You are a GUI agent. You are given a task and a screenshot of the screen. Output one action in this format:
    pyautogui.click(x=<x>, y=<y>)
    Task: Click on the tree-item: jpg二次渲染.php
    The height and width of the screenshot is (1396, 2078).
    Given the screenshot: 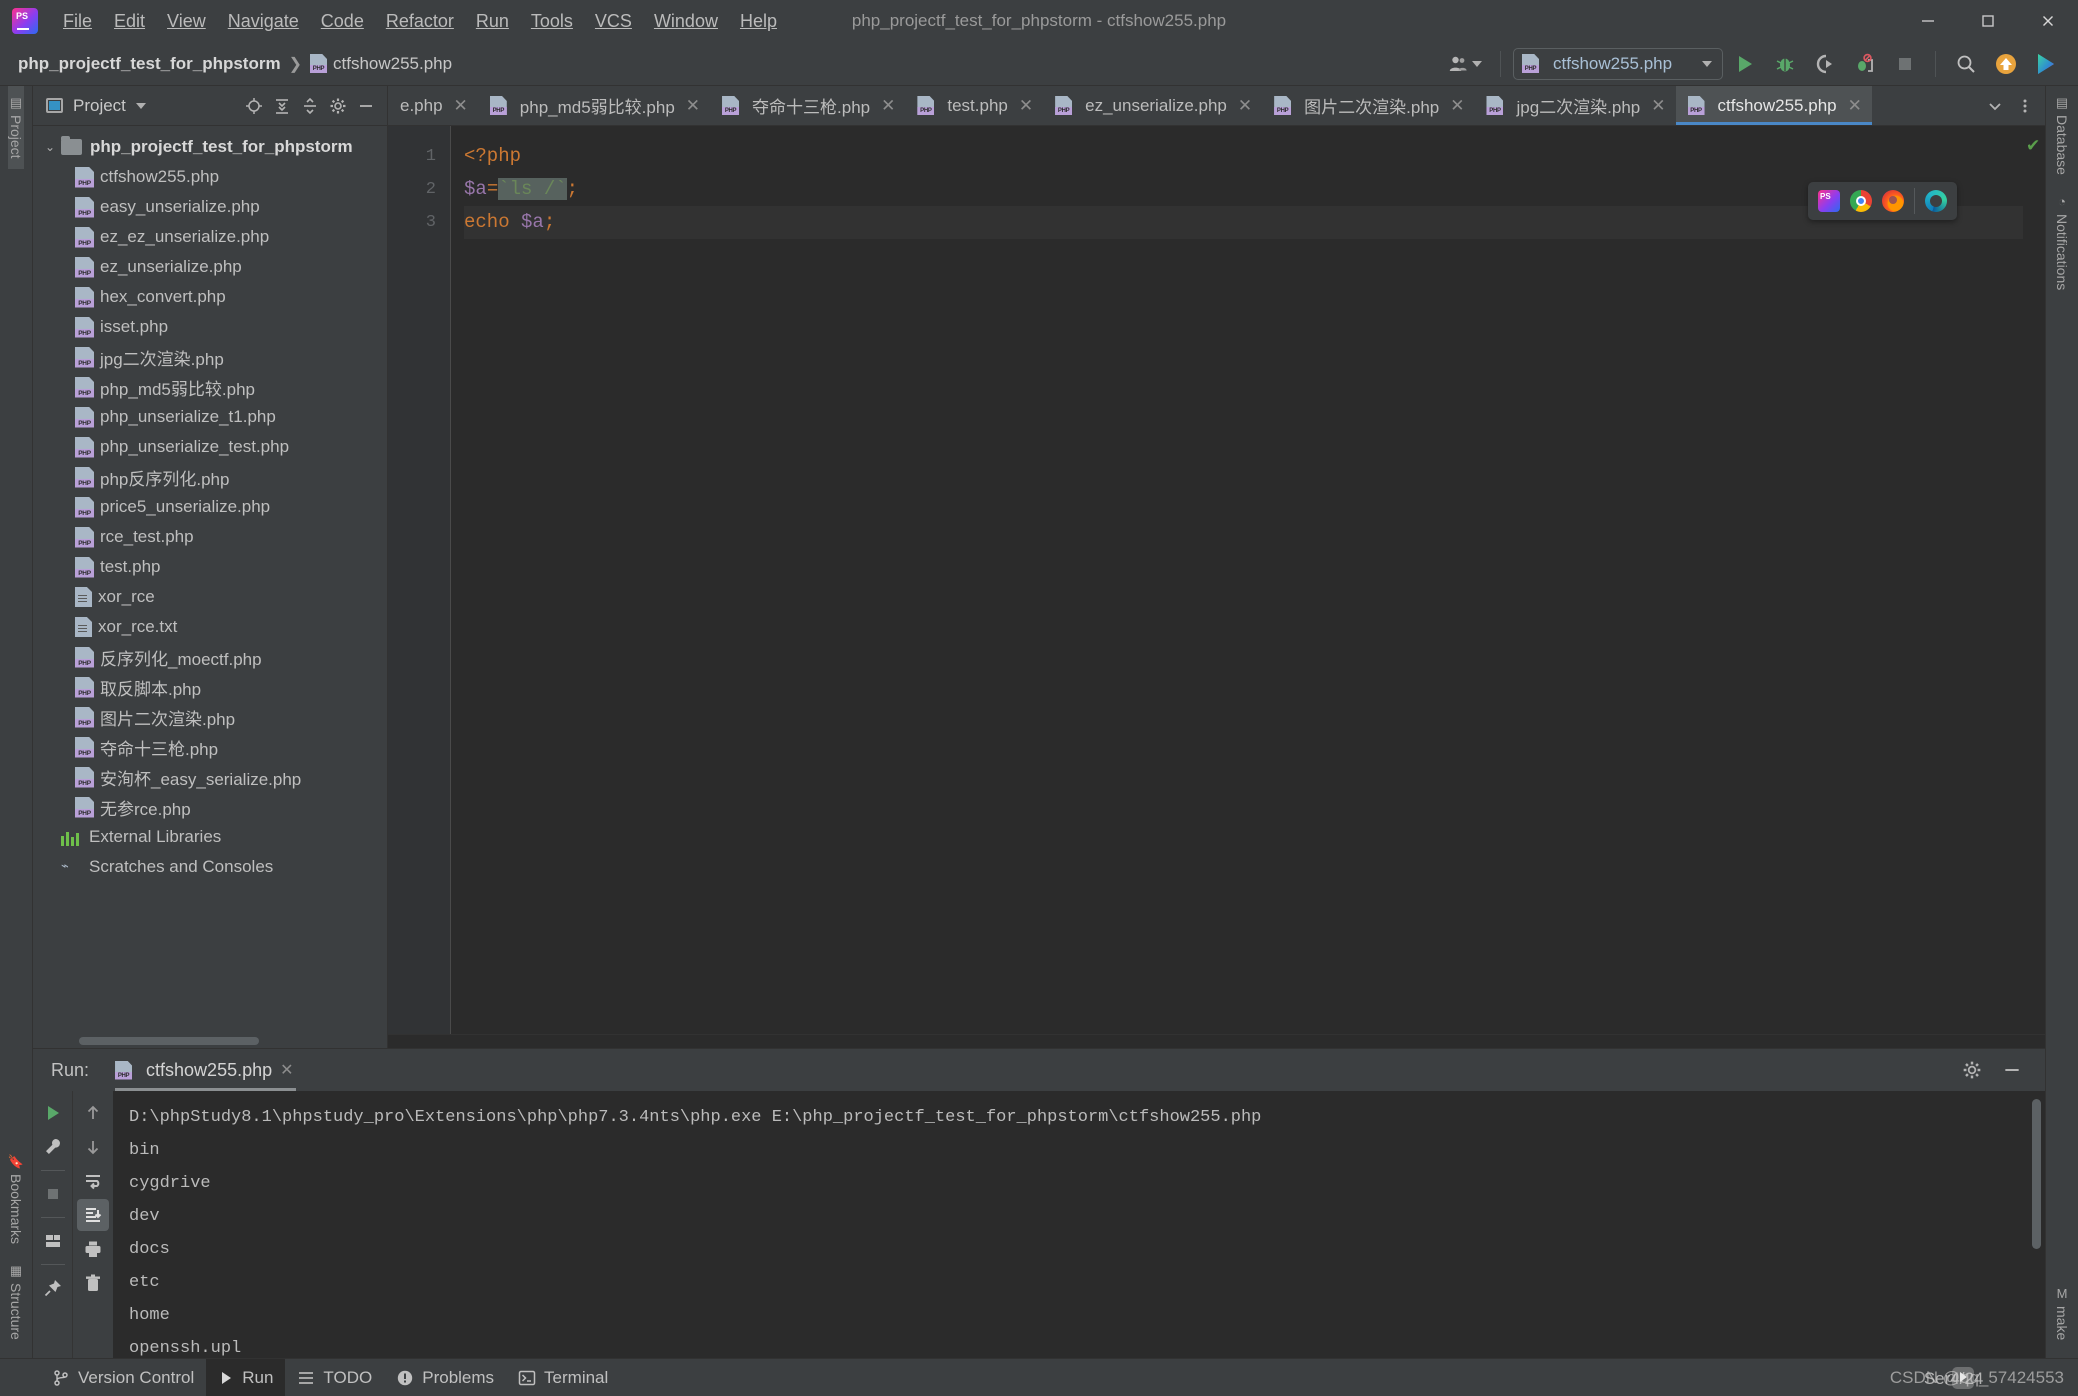 What is the action you would take?
    pyautogui.click(x=210, y=357)
    